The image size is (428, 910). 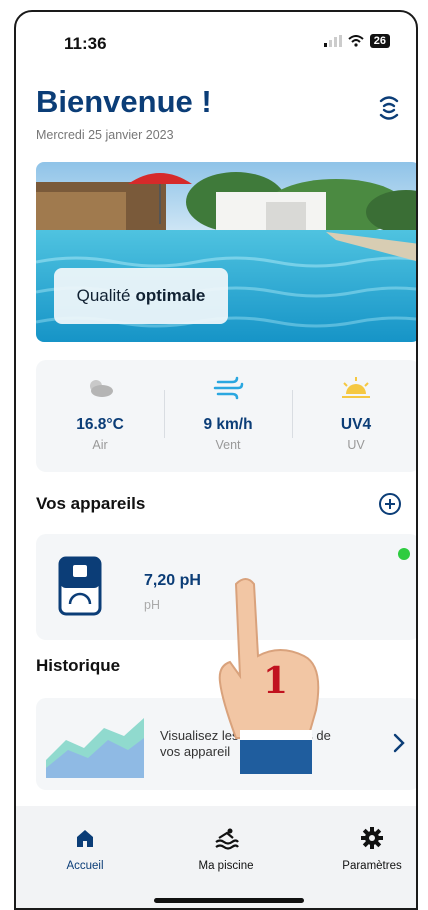 I want to click on status-bar: 11:36 26, so click(x=216, y=43).